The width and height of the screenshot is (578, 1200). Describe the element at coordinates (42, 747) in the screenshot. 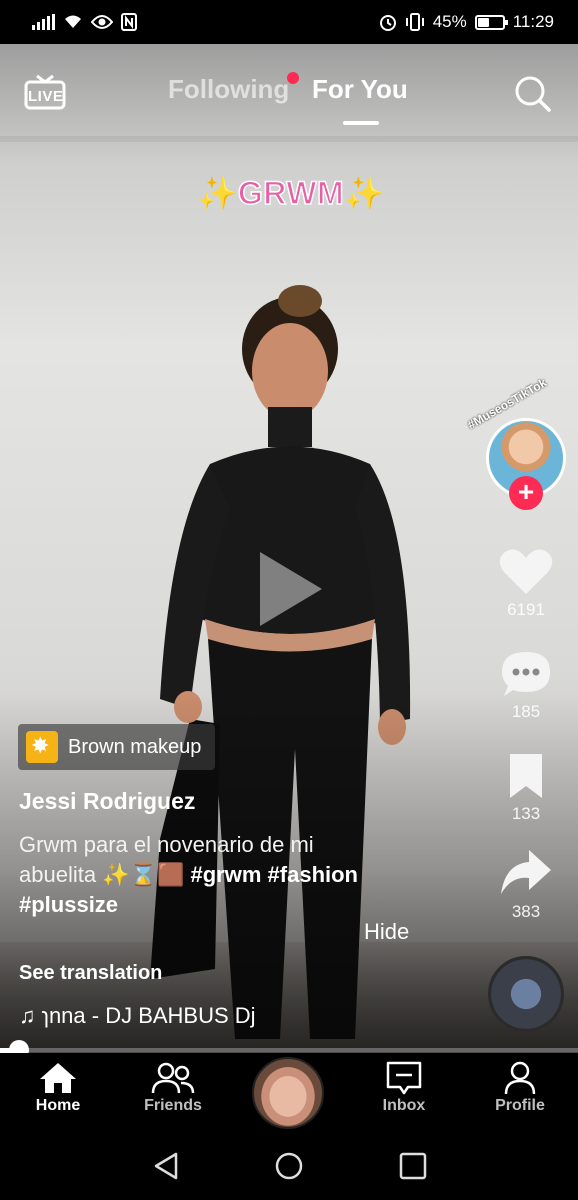

I see `effect-icon` at that location.